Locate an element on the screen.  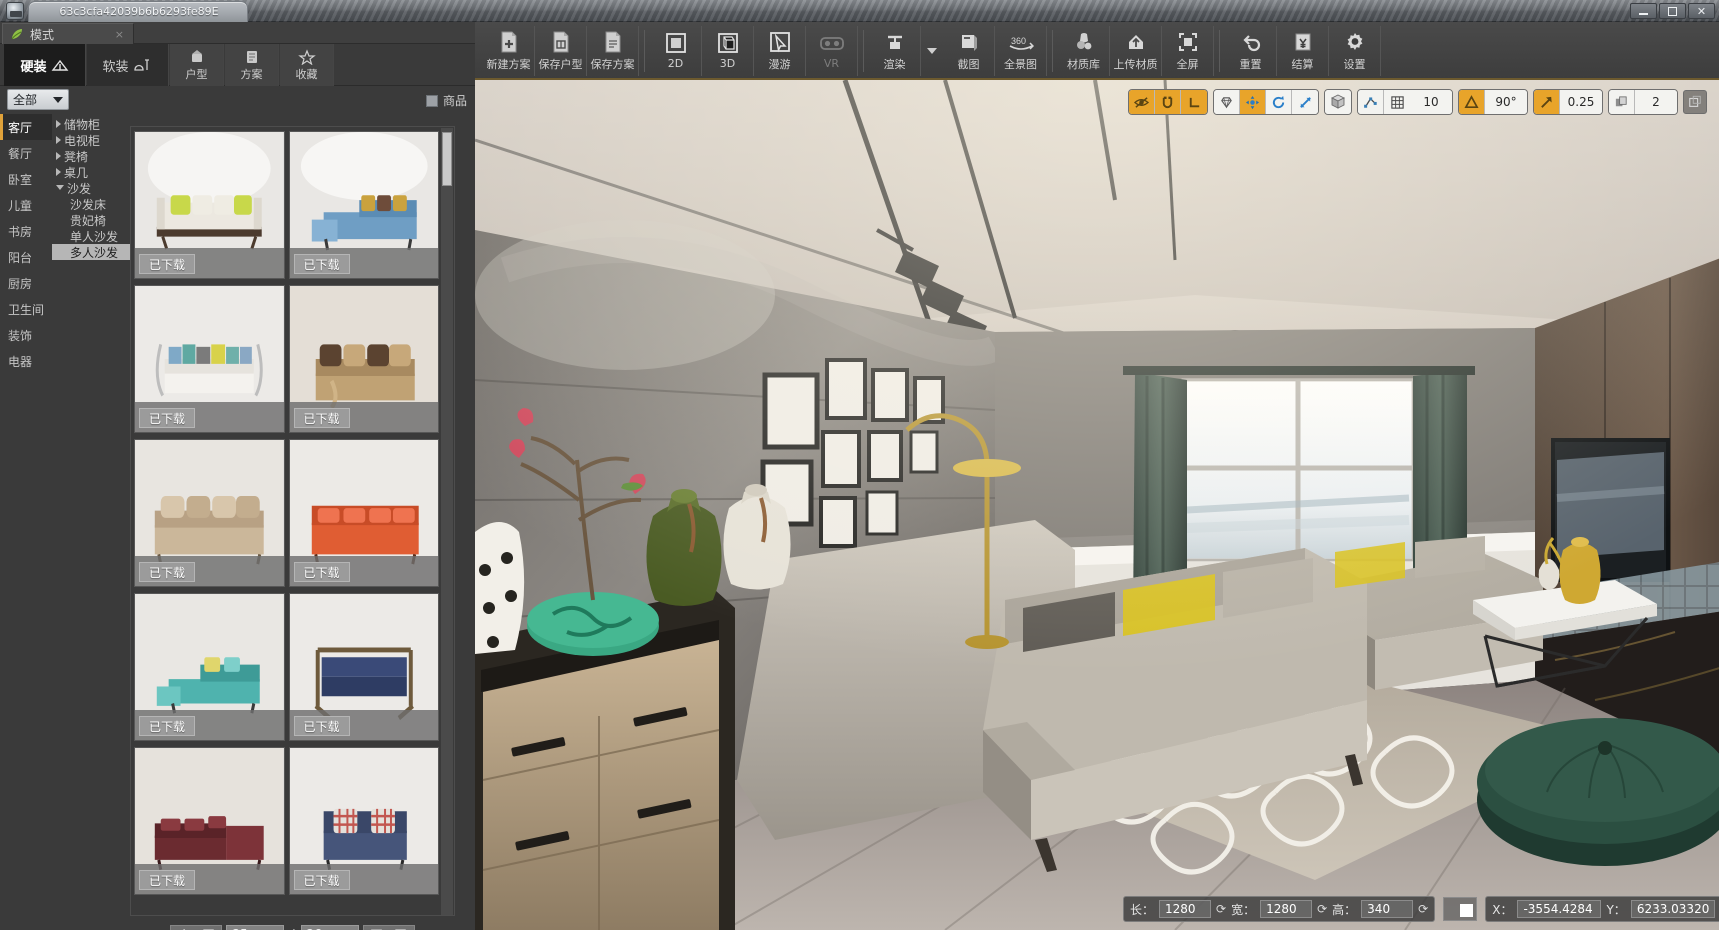
chevron-down-icon is located at coordinates (58, 99).